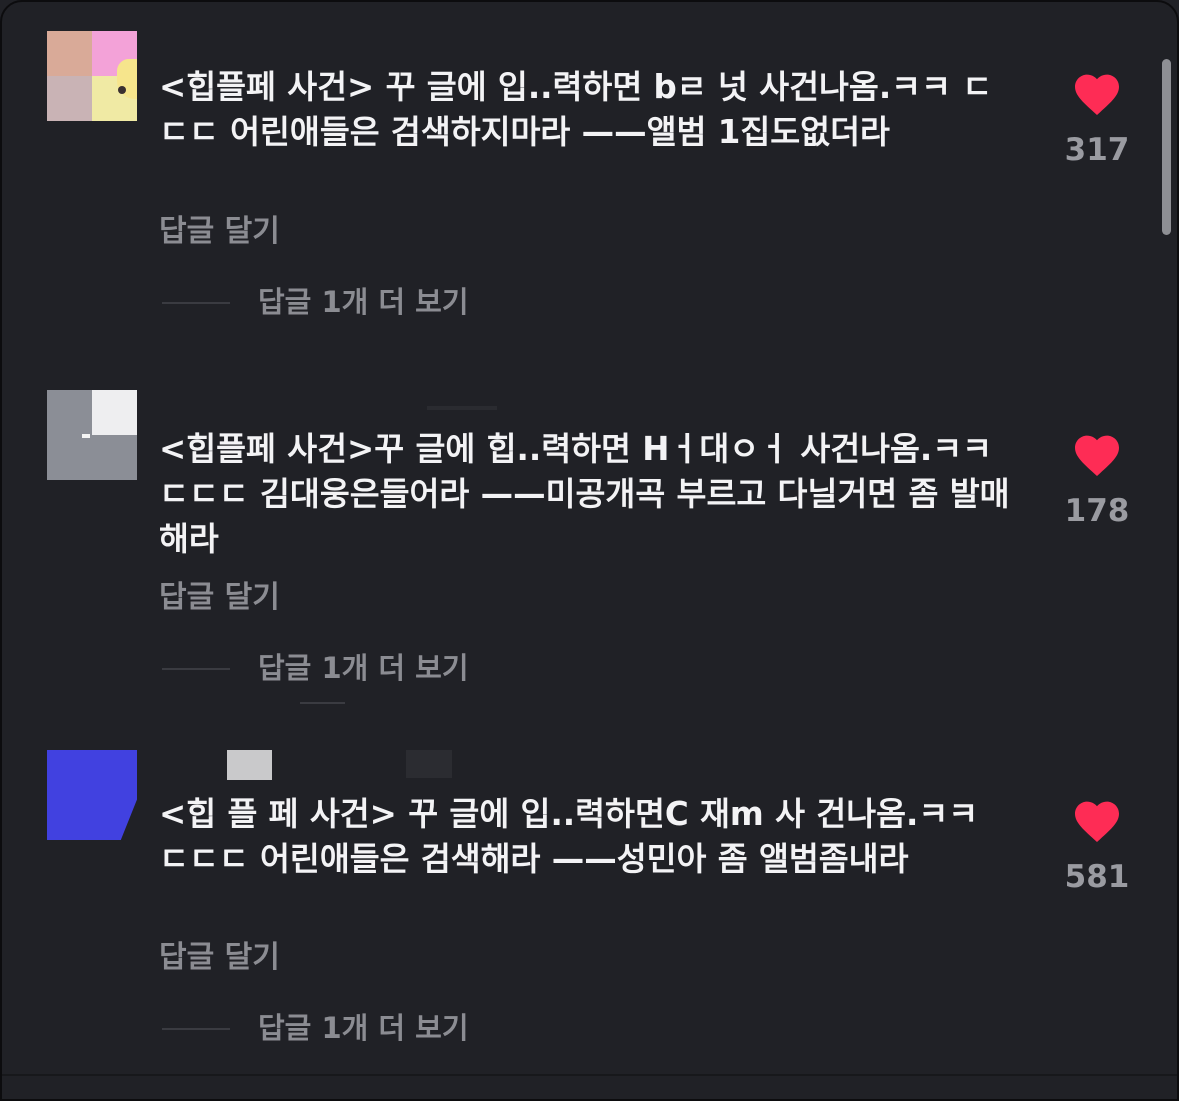 The width and height of the screenshot is (1179, 1101). What do you see at coordinates (1097, 847) in the screenshot?
I see `like-button: 581` at bounding box center [1097, 847].